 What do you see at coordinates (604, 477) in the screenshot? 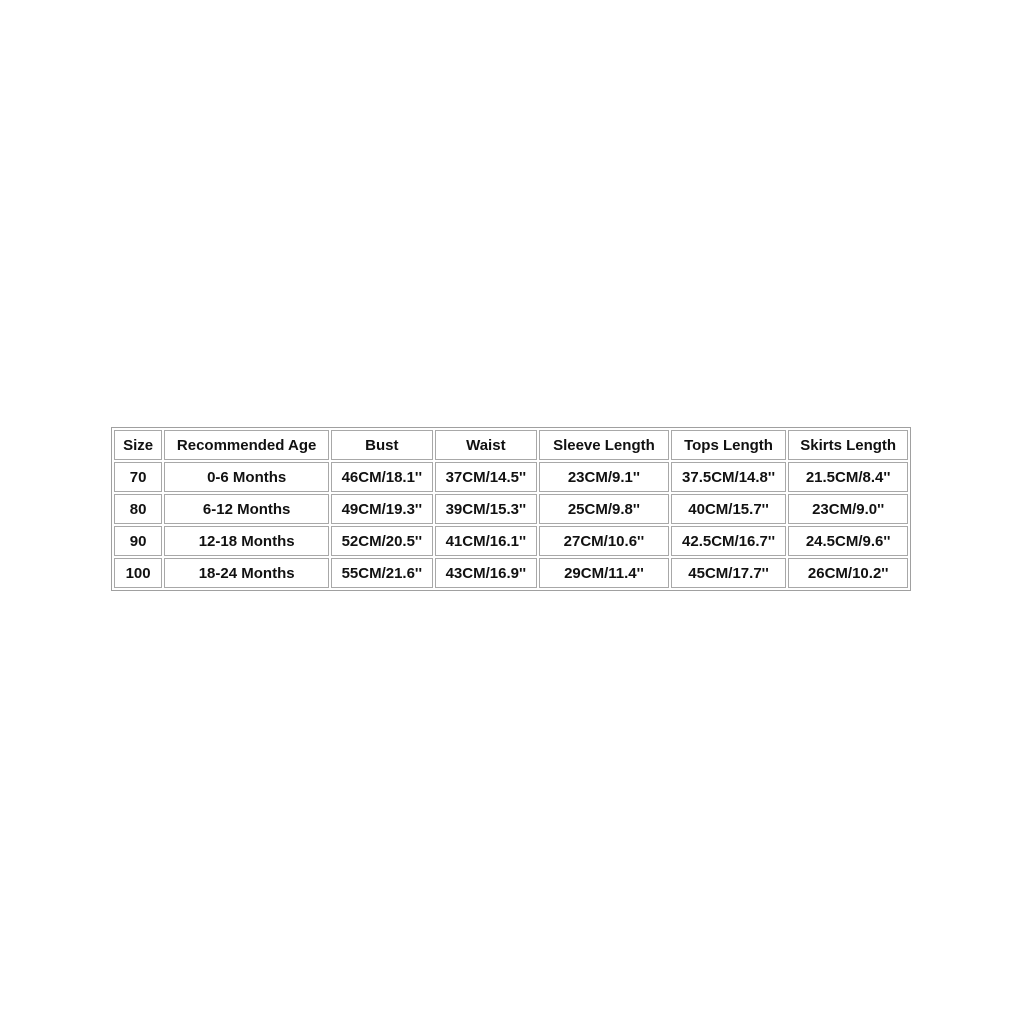
I see `cell-sleeve-length: 23CM/9.1''` at bounding box center [604, 477].